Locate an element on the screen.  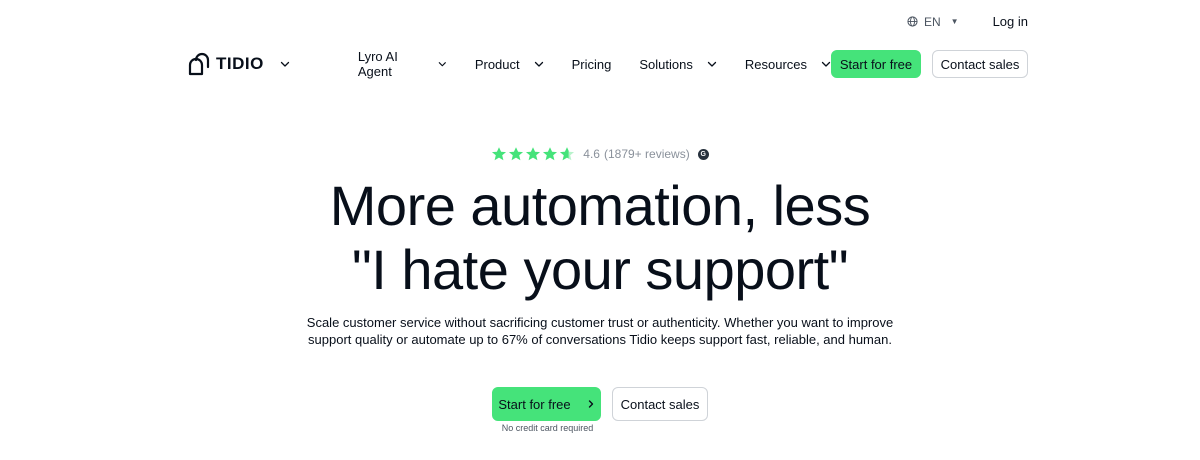
nav-item-lyro: Lyro AI Agent is located at coordinates (402, 64).